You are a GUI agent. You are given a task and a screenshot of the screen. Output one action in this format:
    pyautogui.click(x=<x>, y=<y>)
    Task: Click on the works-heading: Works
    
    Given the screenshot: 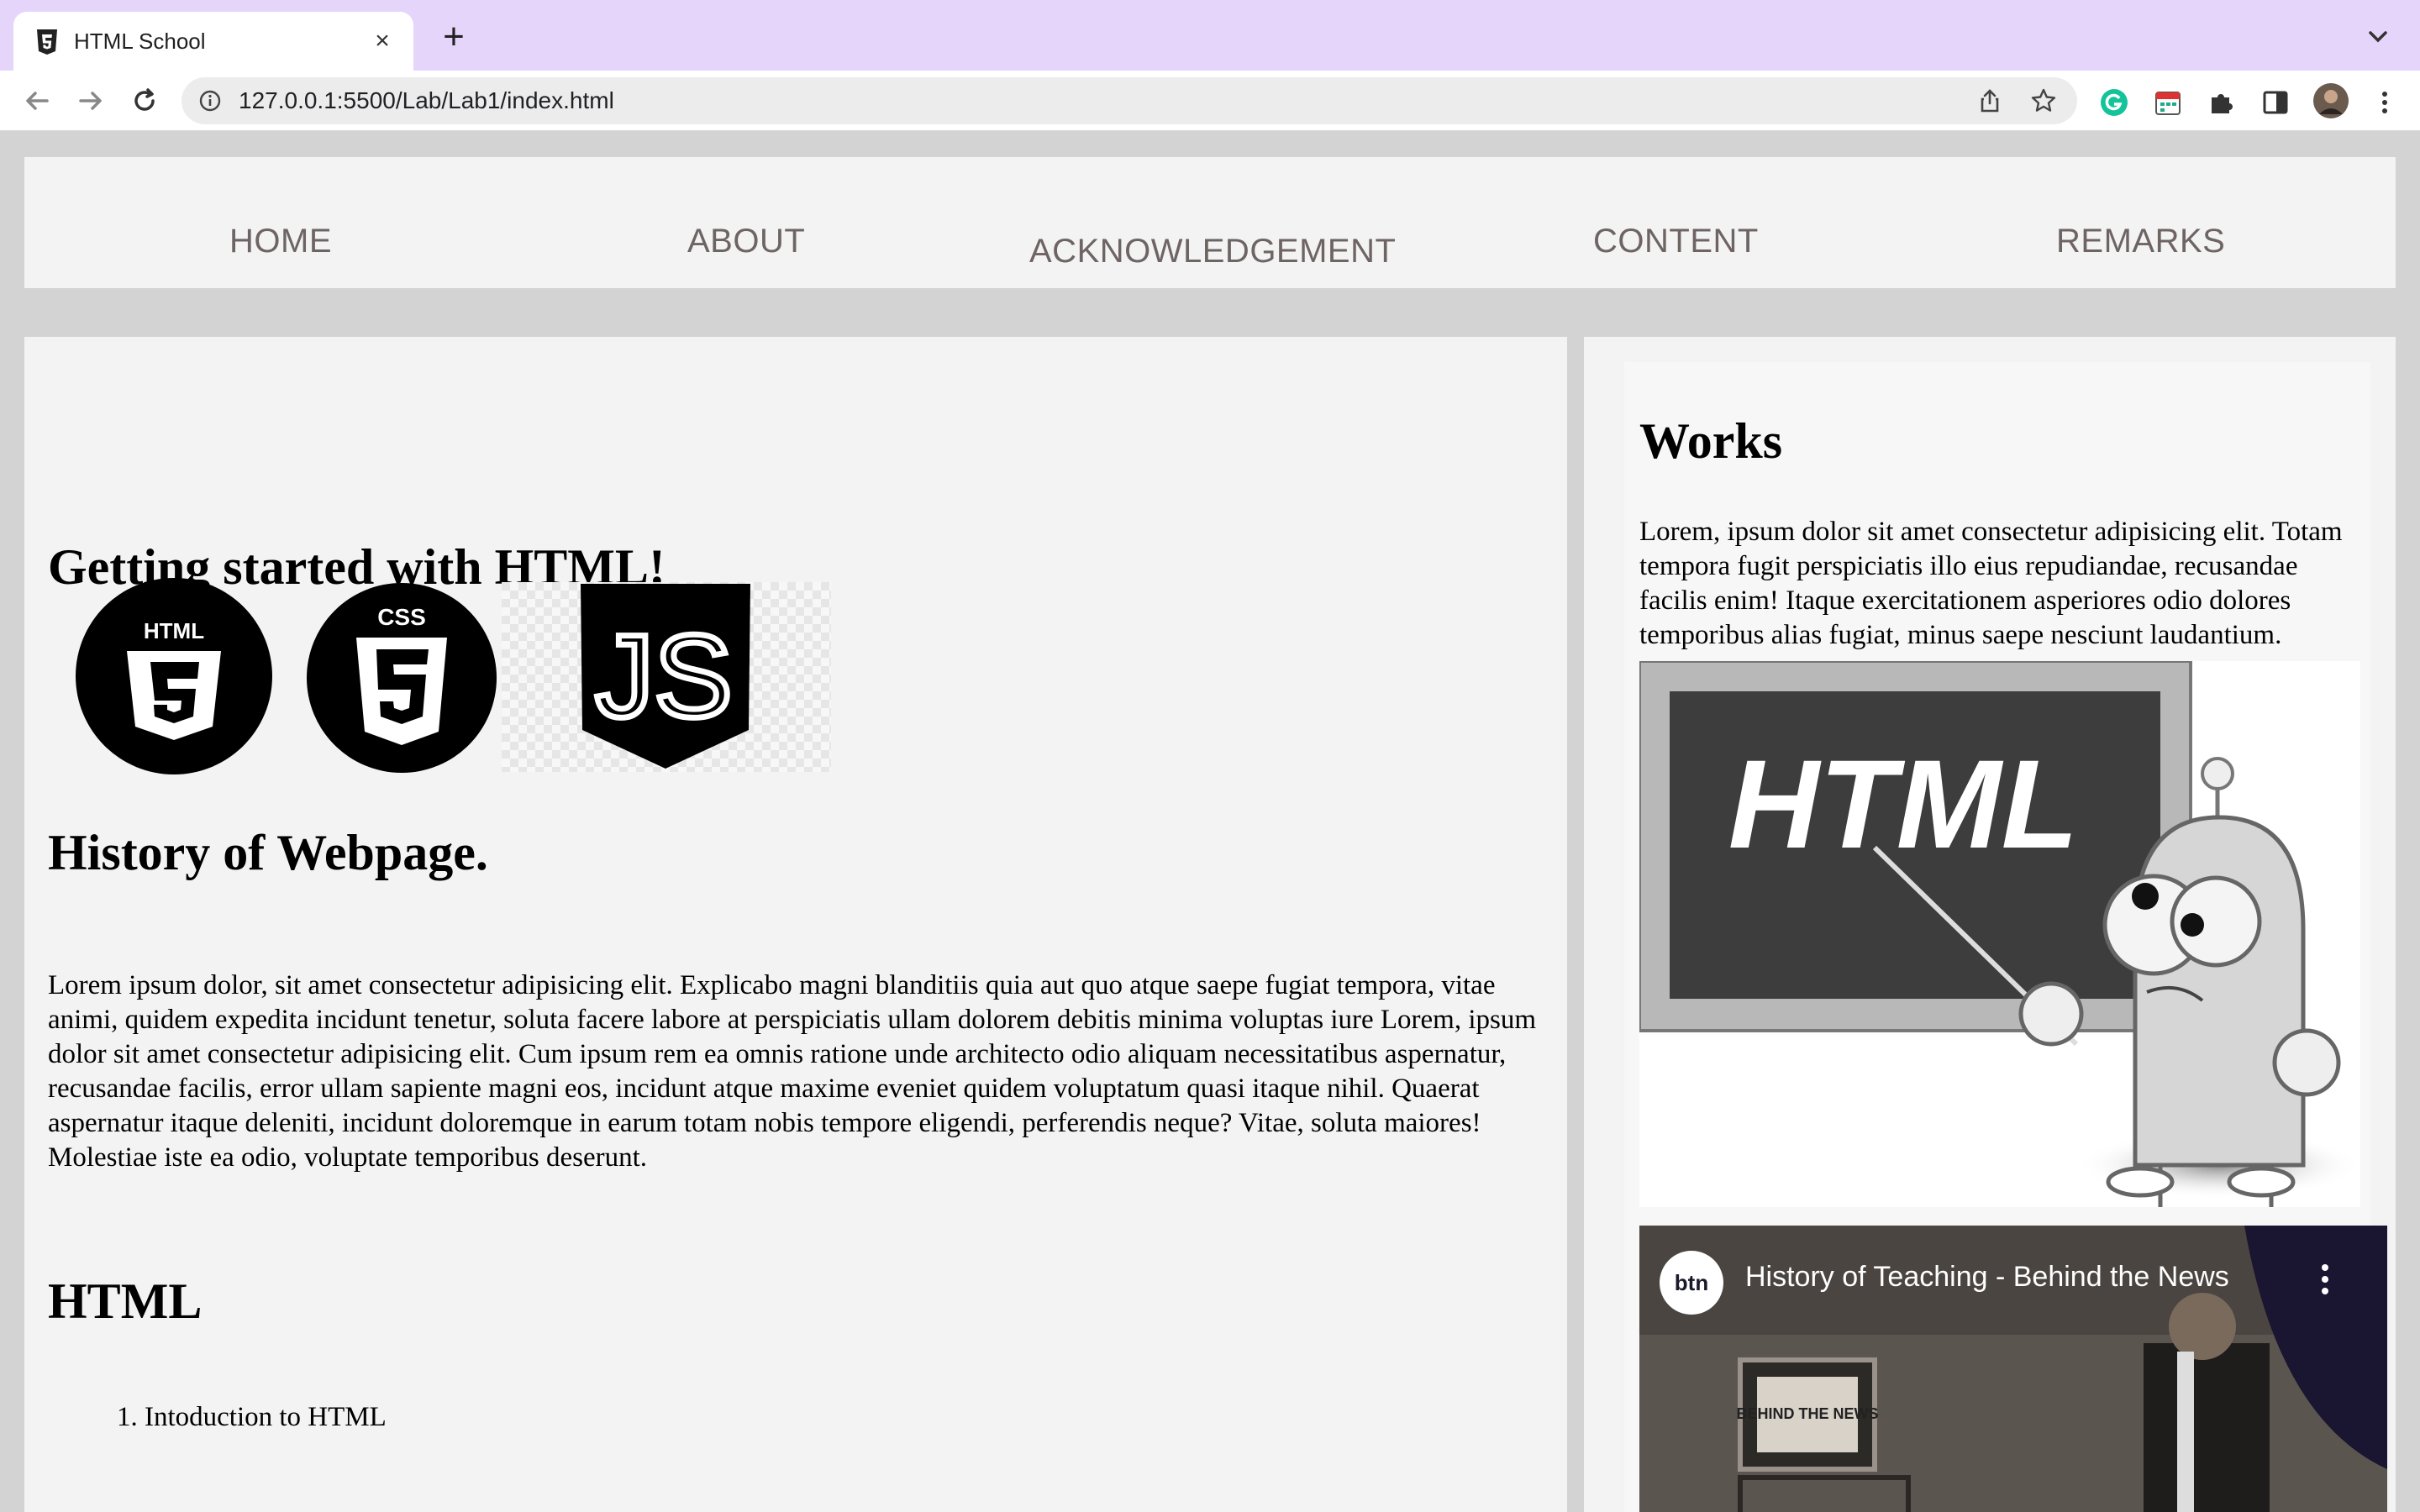 What is the action you would take?
    pyautogui.click(x=1711, y=441)
    